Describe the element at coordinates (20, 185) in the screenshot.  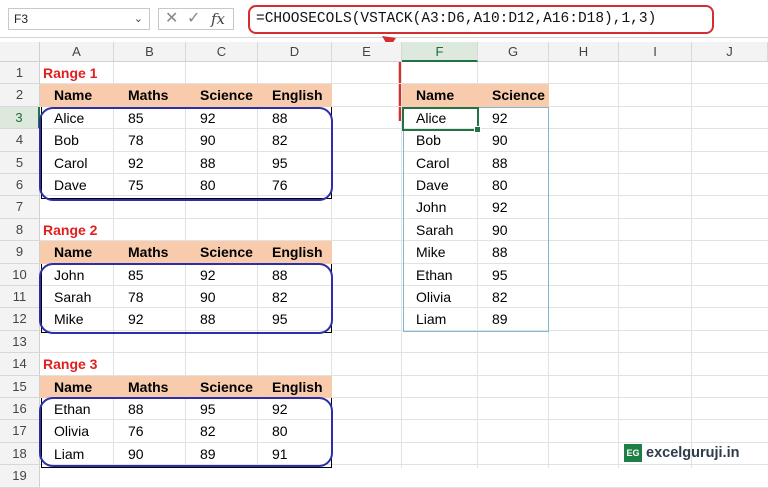
I see `row-header-6: 6` at that location.